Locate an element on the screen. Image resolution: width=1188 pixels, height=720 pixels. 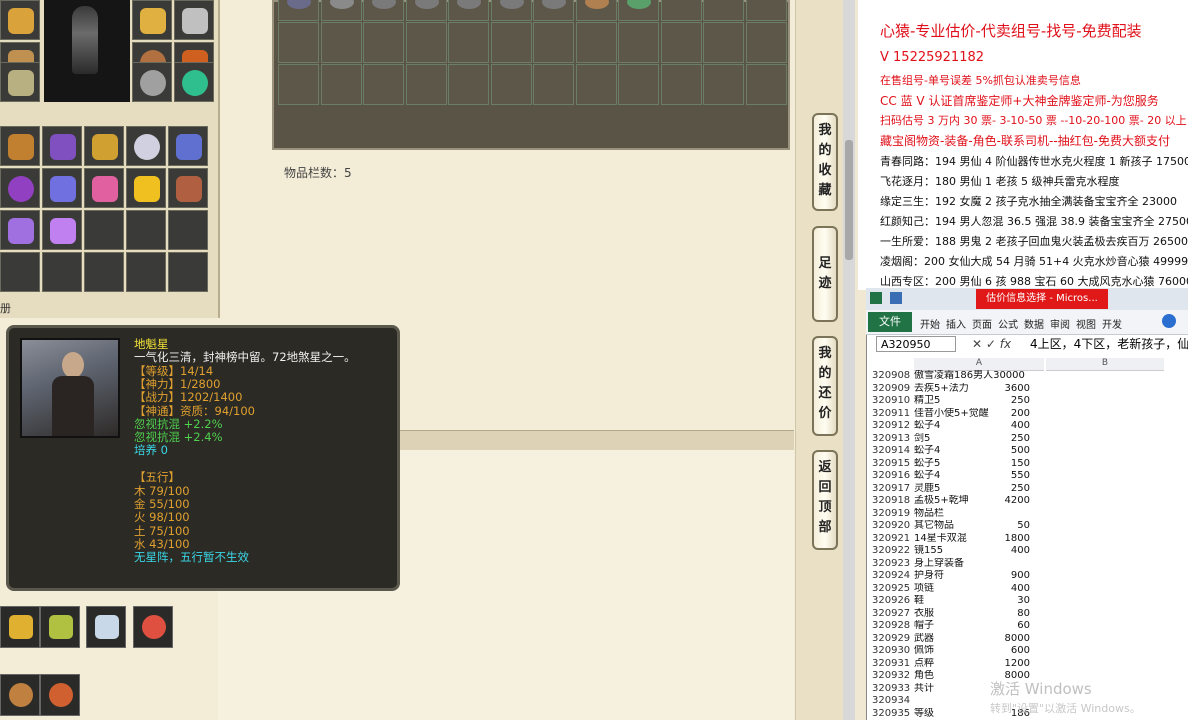
name-box: A320950 is located at coordinates (916, 344).